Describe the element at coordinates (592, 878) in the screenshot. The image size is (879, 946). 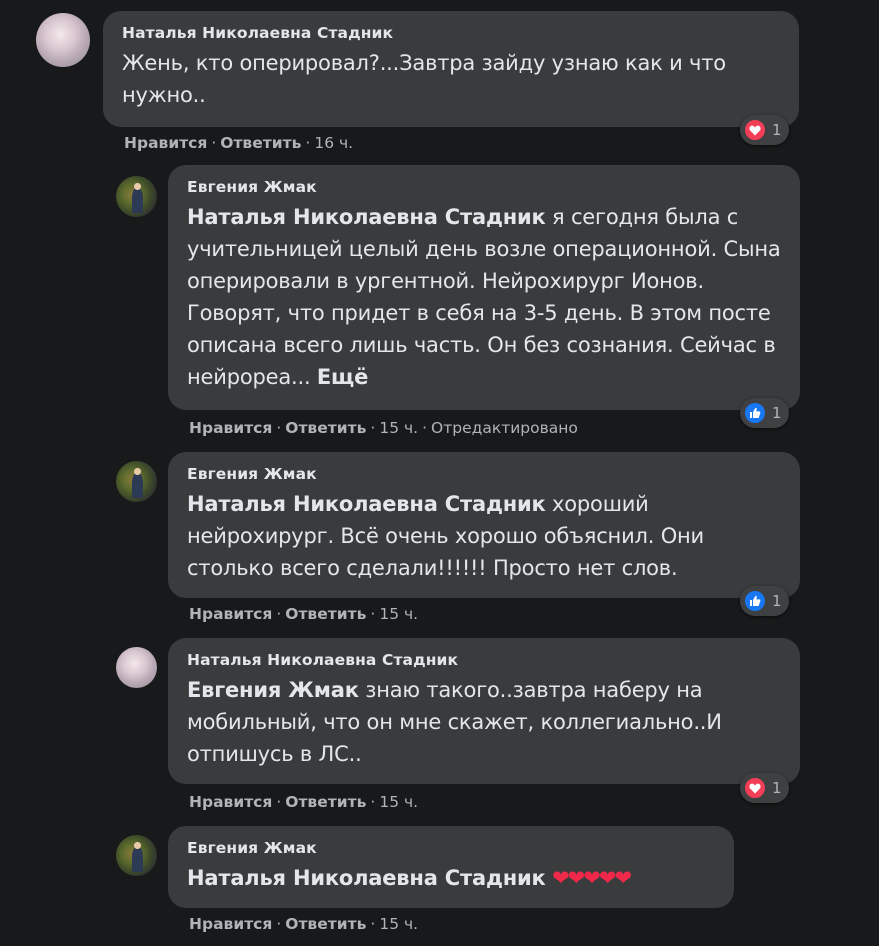
I see `heart-emoji-row: ❤❤❤❤❤` at that location.